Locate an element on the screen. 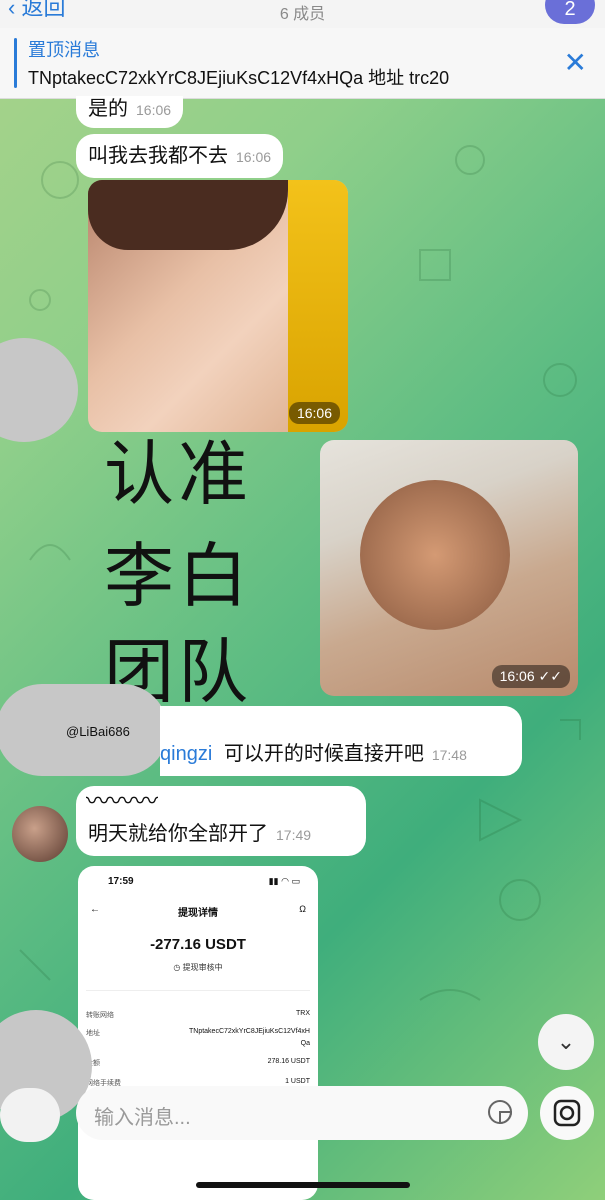 The width and height of the screenshot is (605, 1200). message-bubble: 〰〰〰 明天就给你全部开了 17:49 is located at coordinates (221, 821).